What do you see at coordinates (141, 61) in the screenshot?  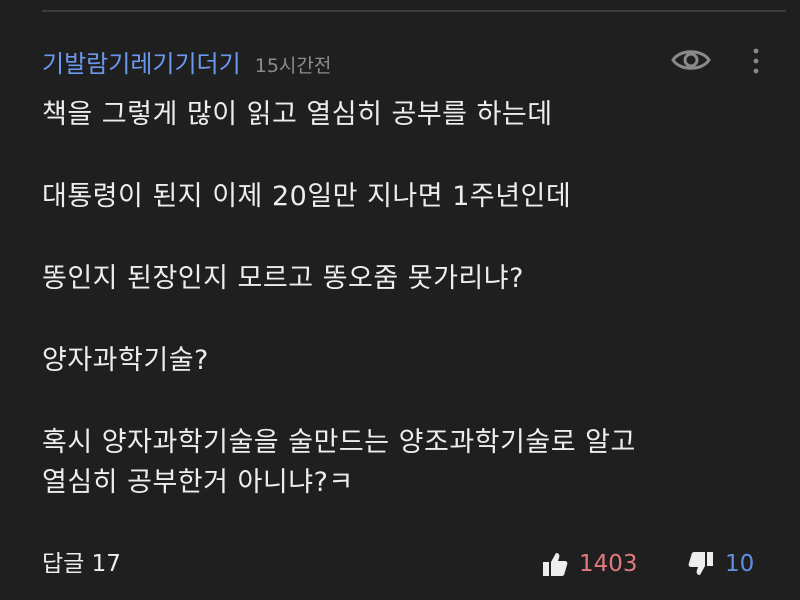 I see `comment-author: 기발람기레기기더기` at bounding box center [141, 61].